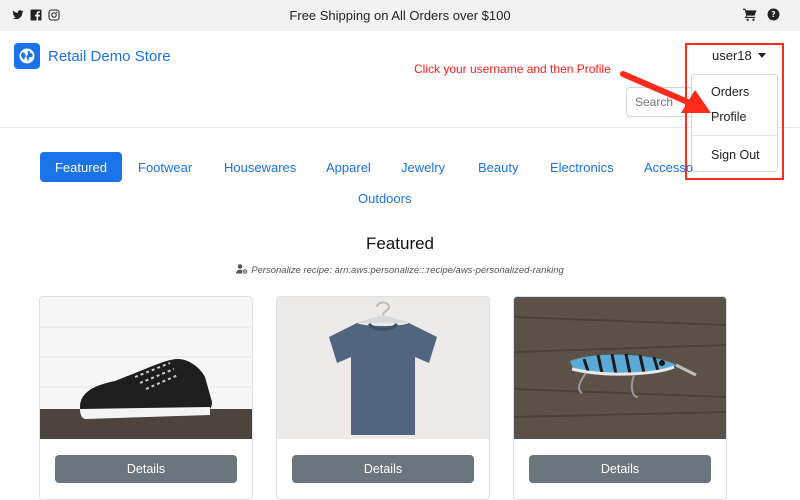 Image resolution: width=800 pixels, height=500 pixels. I want to click on shipping-promo: Free Shipping on All Orders over $100, so click(400, 15).